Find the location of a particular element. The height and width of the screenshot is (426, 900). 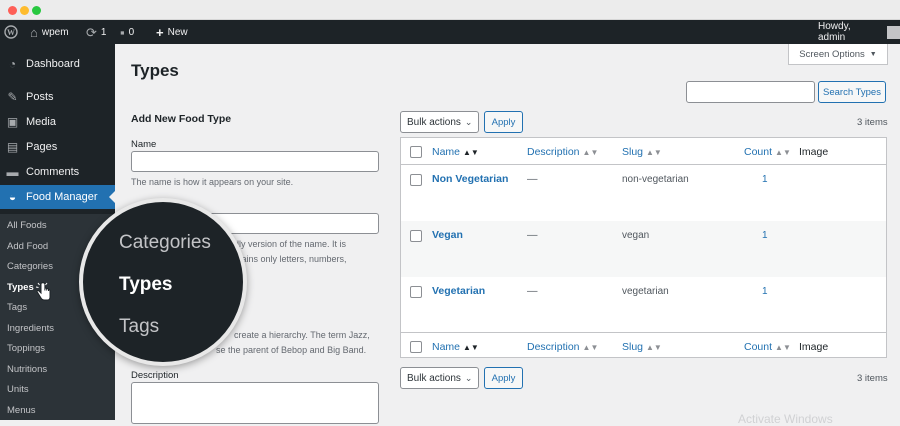

close-window-dot is located at coordinates (12, 10).